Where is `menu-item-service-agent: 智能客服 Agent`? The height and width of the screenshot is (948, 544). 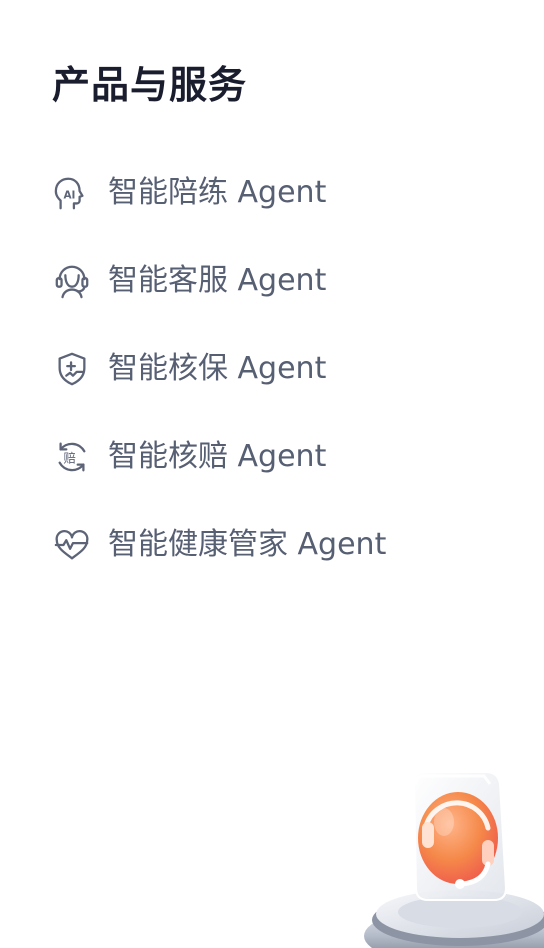 menu-item-service-agent: 智能客服 Agent is located at coordinates (219, 281).